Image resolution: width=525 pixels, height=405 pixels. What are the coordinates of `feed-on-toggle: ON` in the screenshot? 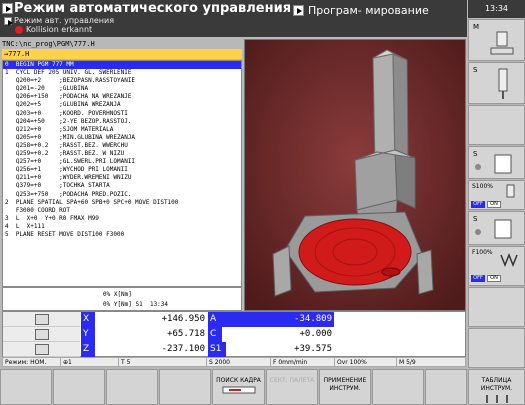 It's located at (494, 278).